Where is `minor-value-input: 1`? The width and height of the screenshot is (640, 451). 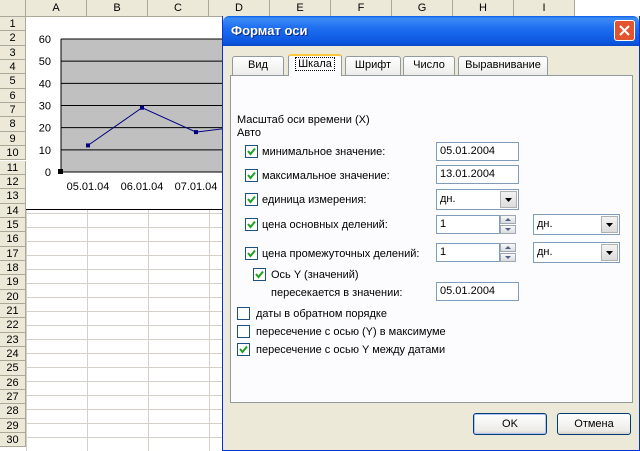
minor-value-input: 1 is located at coordinates (468, 252).